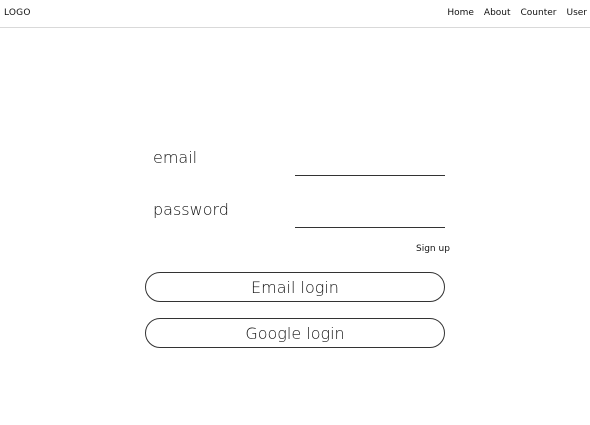 The height and width of the screenshot is (425, 590). Describe the element at coordinates (370, 168) in the screenshot. I see `email-field` at that location.